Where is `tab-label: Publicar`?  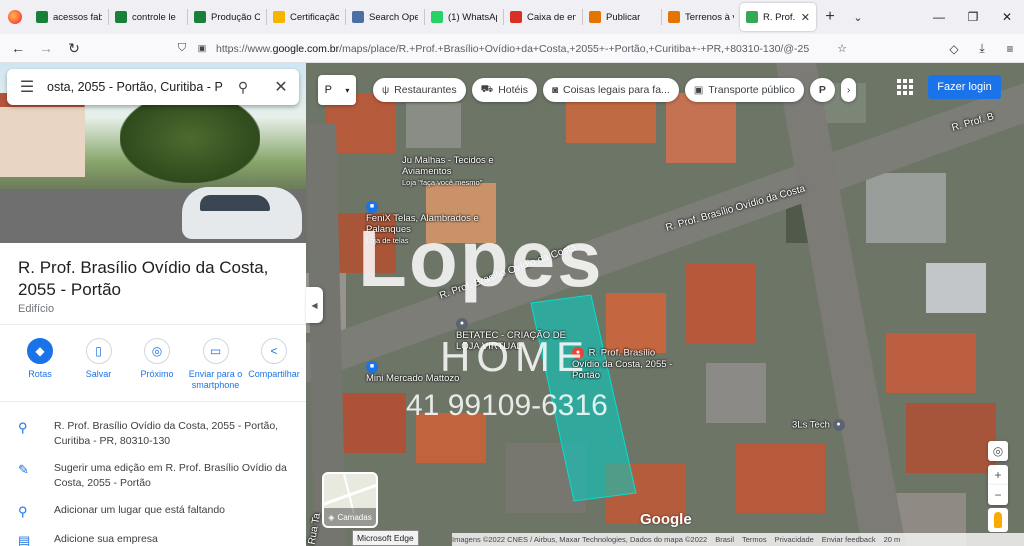 tab-label: Publicar is located at coordinates (623, 17).